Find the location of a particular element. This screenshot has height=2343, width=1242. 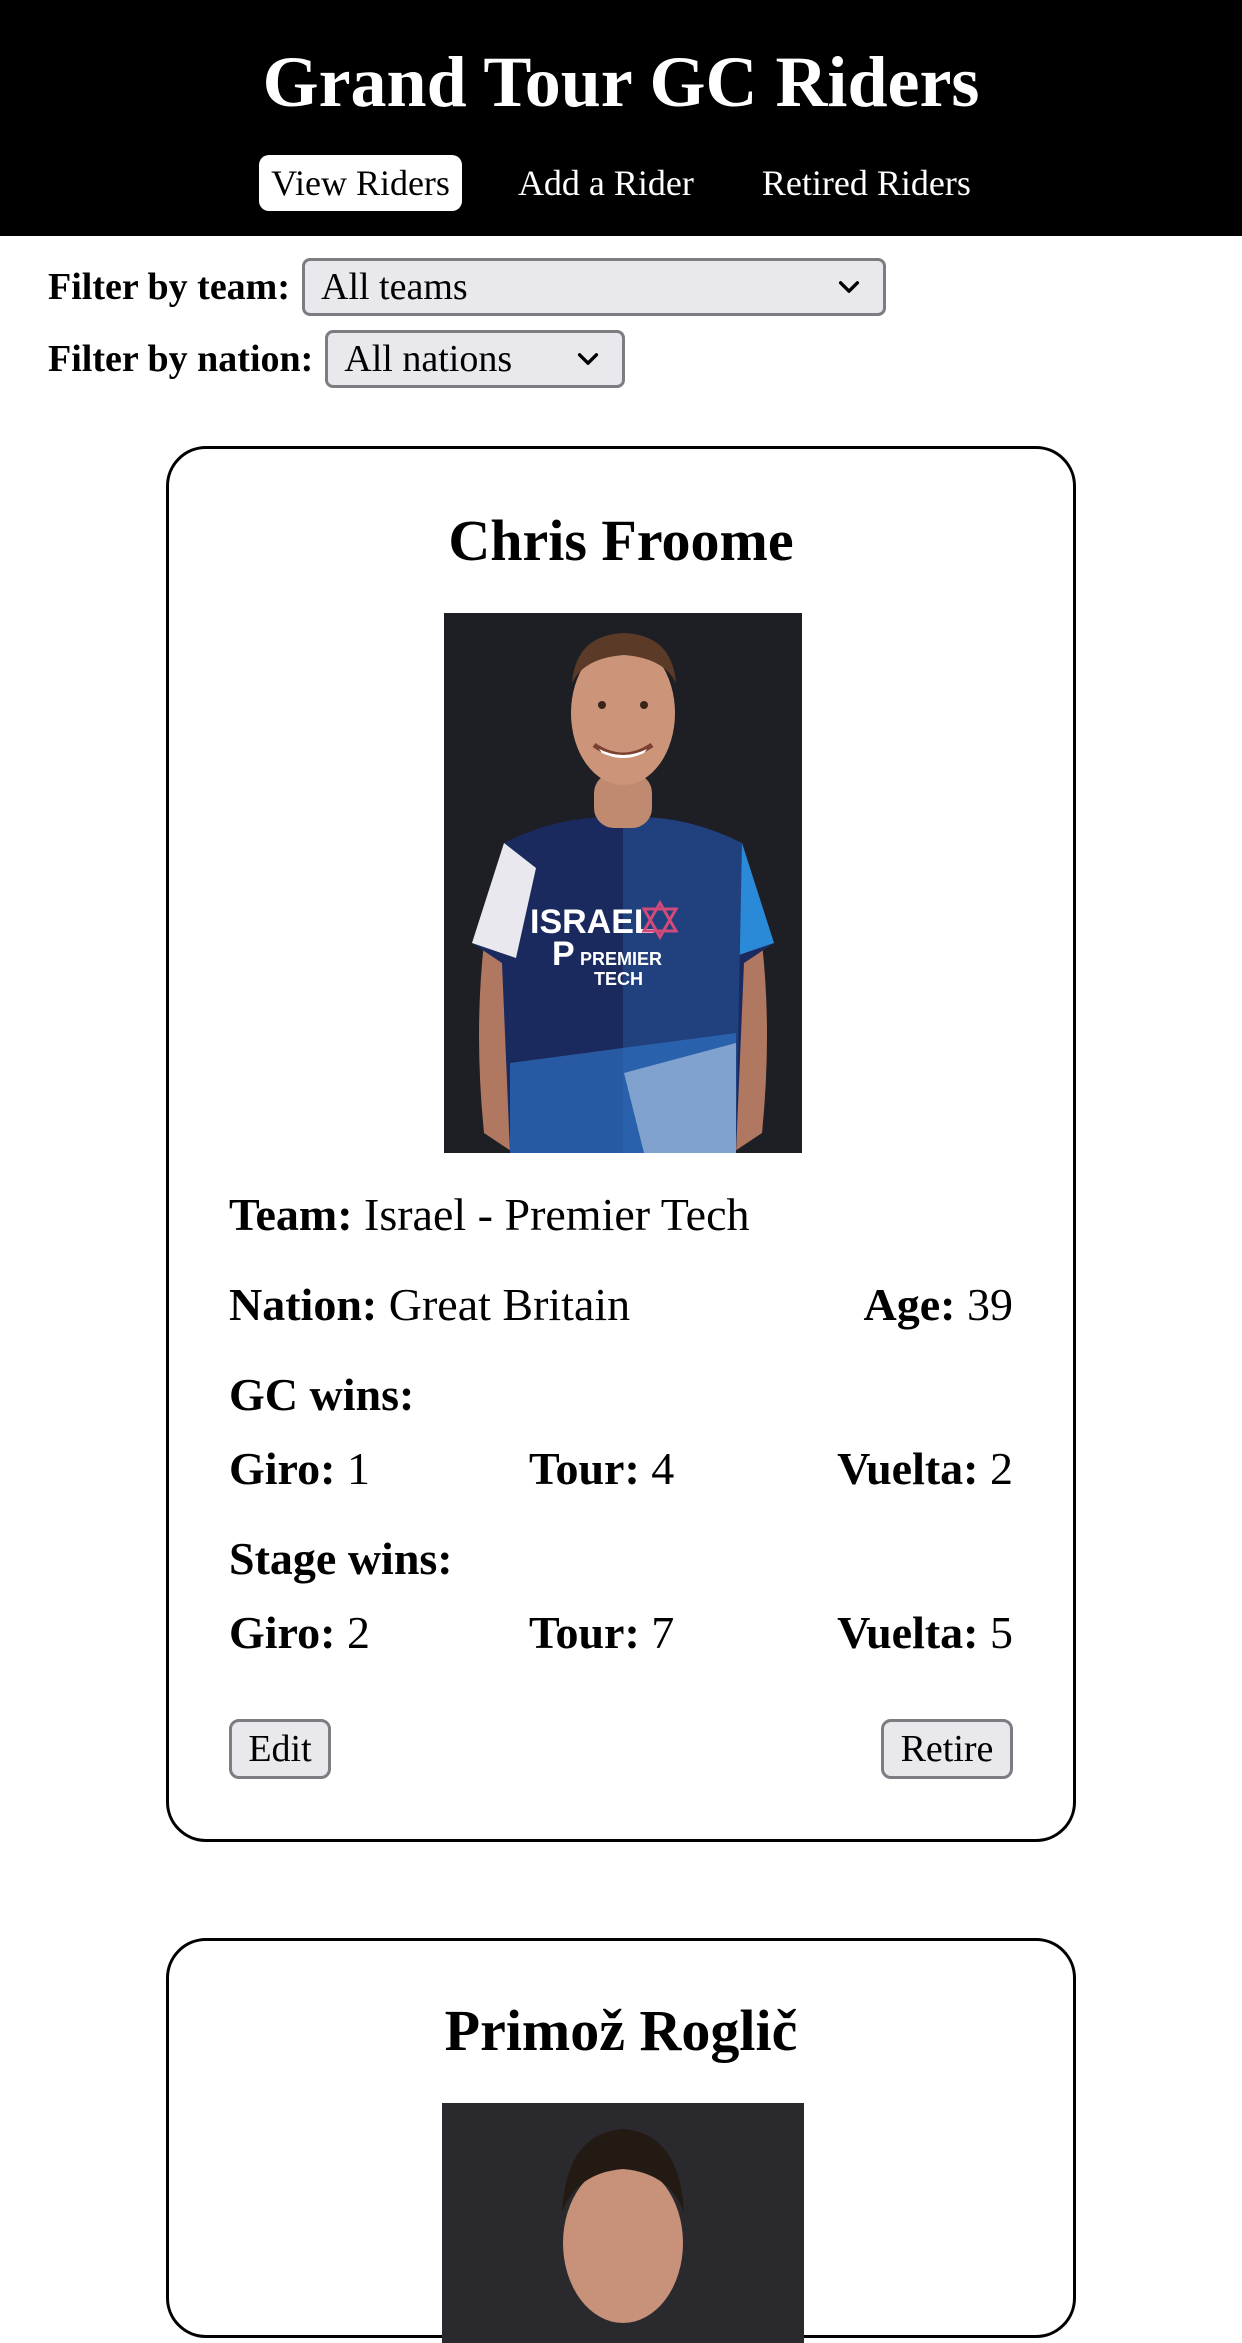

gc-giro-value: 1 is located at coordinates (358, 1468).